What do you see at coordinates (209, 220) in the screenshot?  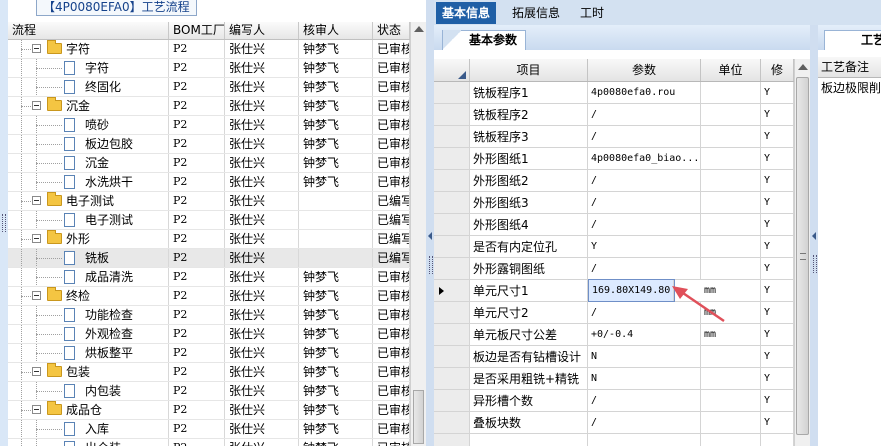 I see `tree-row: 电子测试 P2 张仕兴 已编写` at bounding box center [209, 220].